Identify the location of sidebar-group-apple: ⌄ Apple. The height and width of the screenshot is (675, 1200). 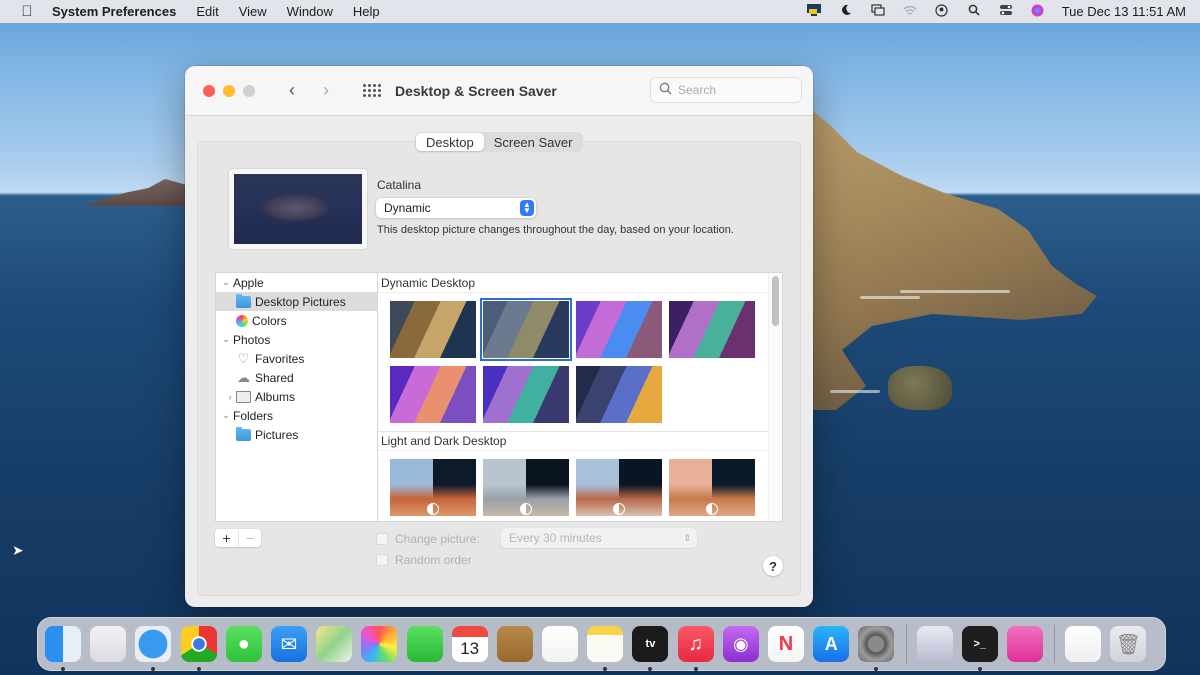
(296, 282).